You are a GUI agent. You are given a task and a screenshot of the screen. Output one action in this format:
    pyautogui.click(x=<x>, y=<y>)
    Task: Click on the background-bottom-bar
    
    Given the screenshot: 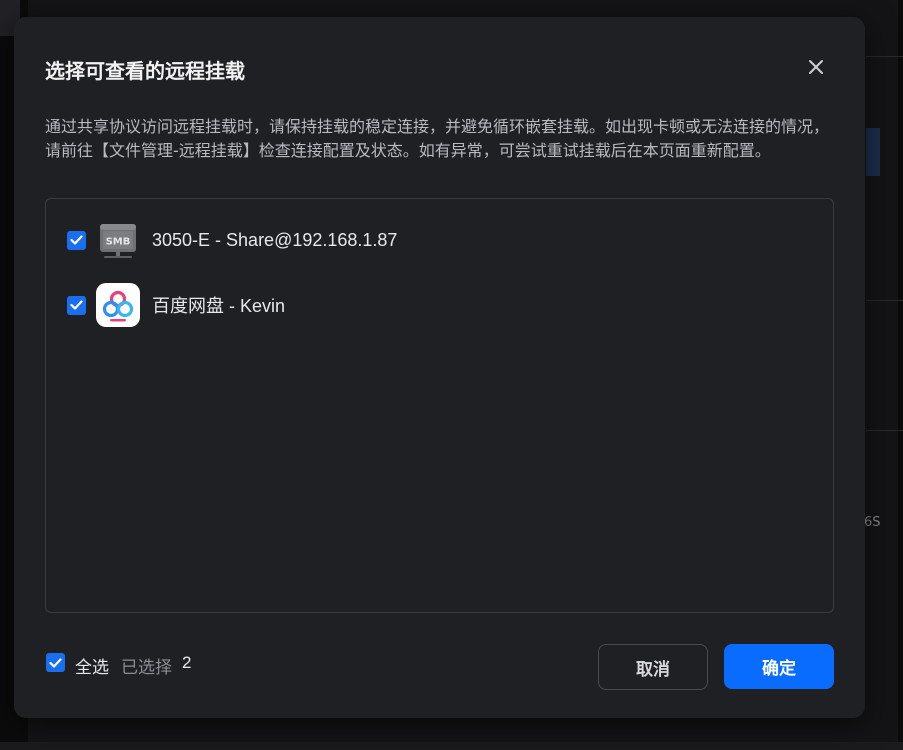 What is the action you would take?
    pyautogui.click(x=451, y=746)
    